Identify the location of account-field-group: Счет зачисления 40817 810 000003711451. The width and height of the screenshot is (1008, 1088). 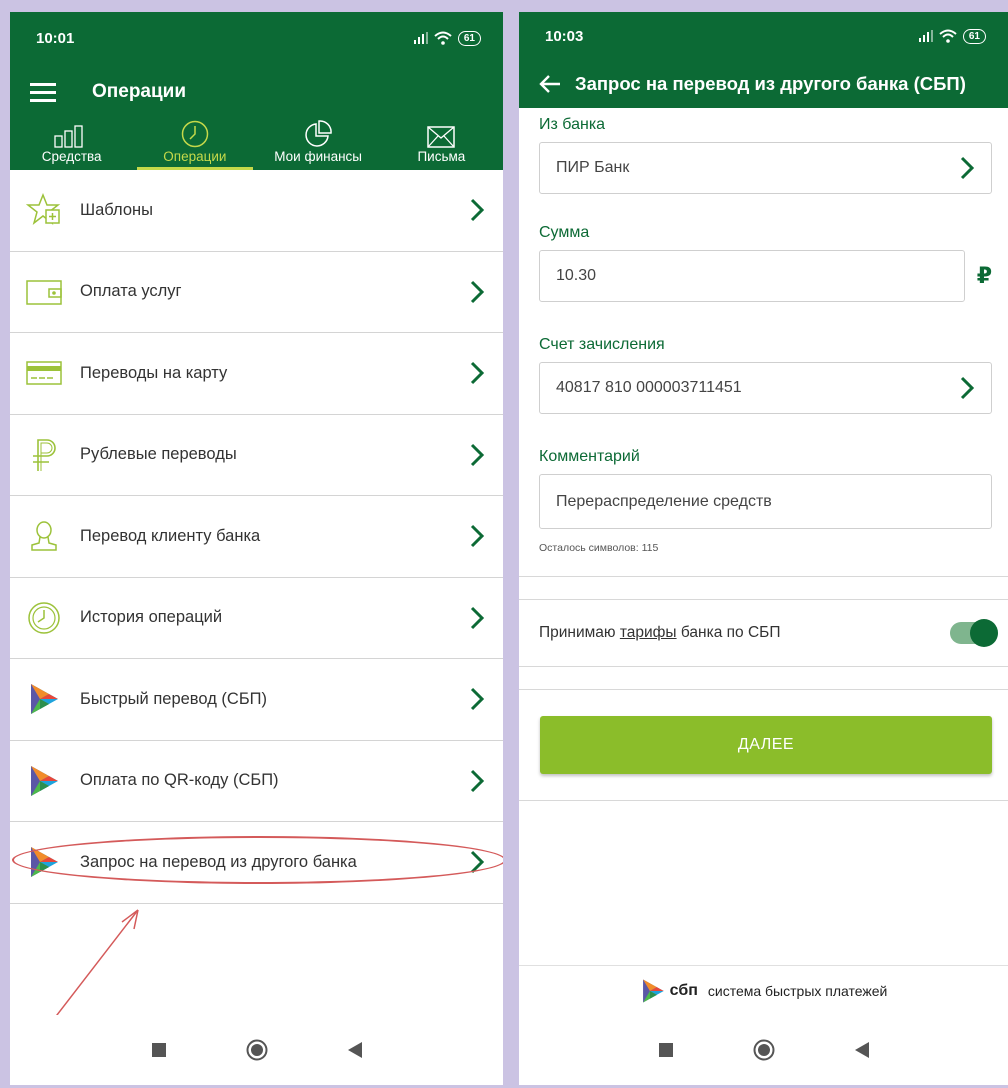
(765, 358).